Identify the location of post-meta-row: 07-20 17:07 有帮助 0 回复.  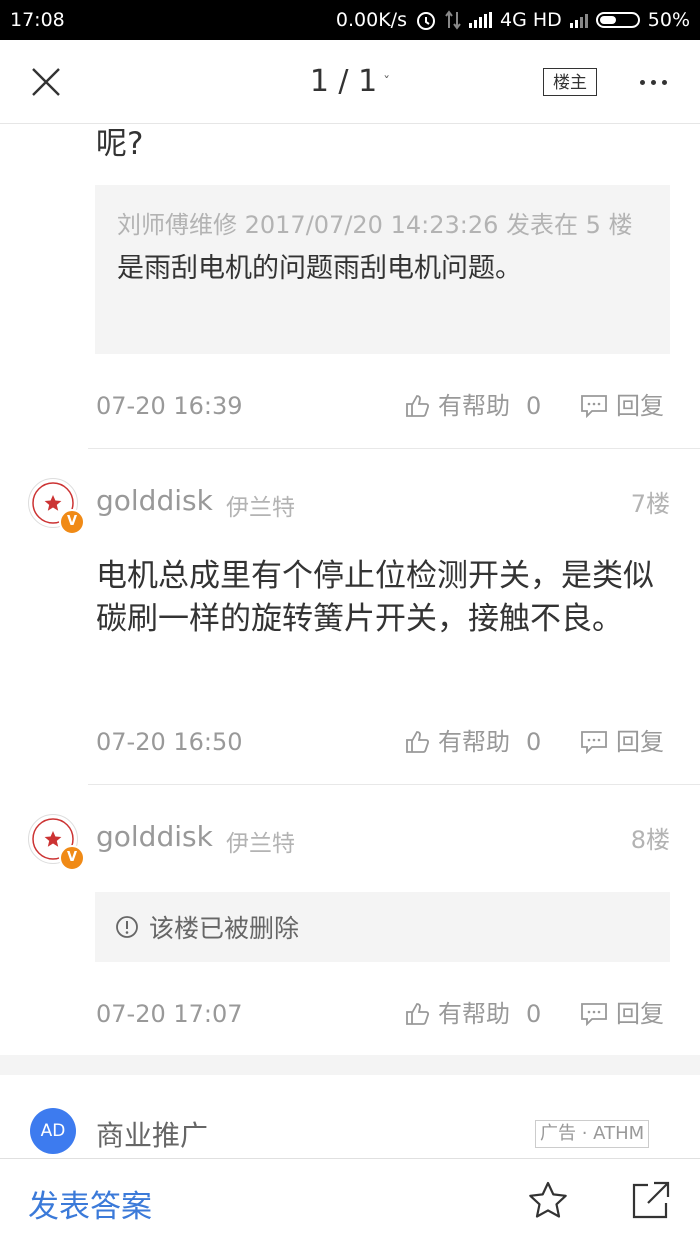
(383, 1014).